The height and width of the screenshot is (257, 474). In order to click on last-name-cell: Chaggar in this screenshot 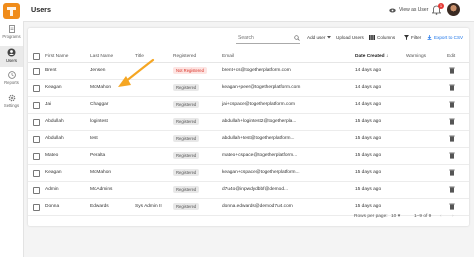, I will do `click(99, 104)`.